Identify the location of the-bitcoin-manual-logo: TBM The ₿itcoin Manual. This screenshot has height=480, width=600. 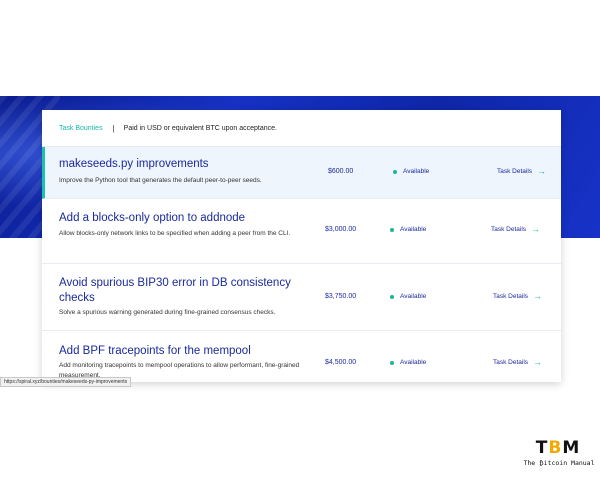
(559, 454).